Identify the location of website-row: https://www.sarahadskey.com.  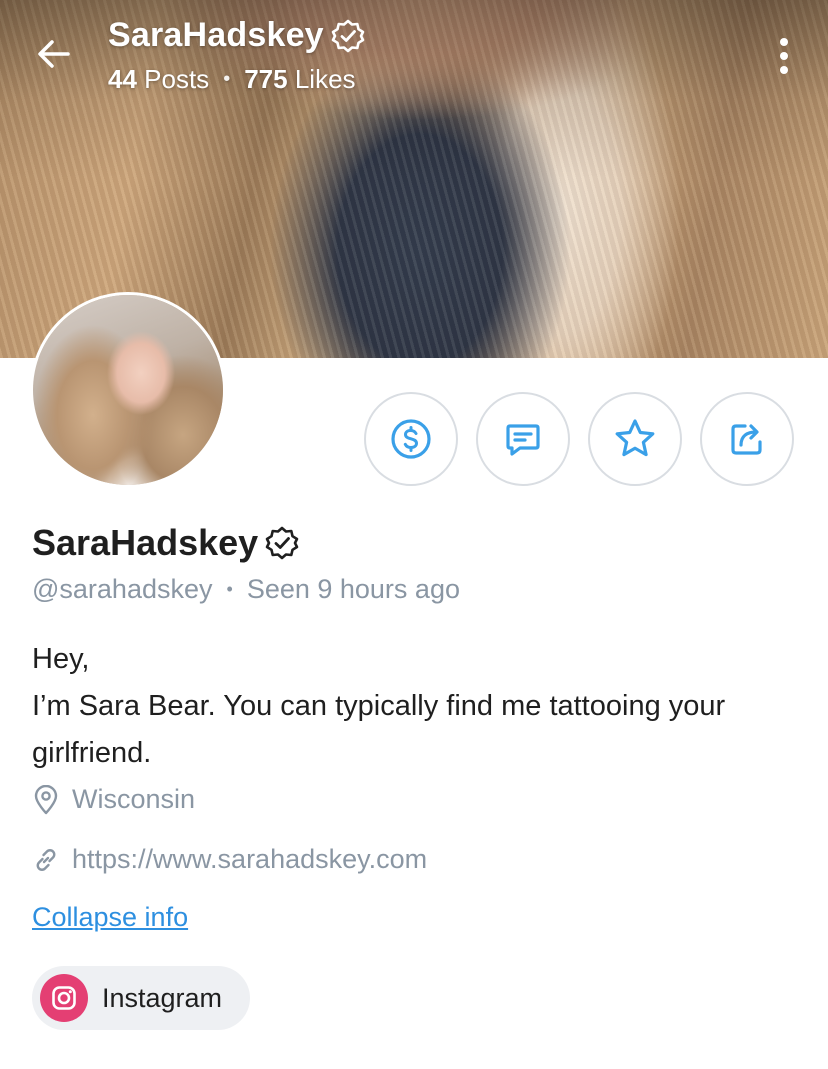
(229, 859).